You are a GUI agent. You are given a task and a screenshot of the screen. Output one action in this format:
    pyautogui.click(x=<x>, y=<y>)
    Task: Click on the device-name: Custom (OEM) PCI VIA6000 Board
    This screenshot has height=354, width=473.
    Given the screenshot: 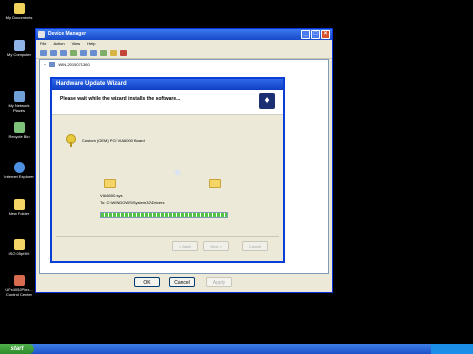 What is the action you would take?
    pyautogui.click(x=113, y=140)
    